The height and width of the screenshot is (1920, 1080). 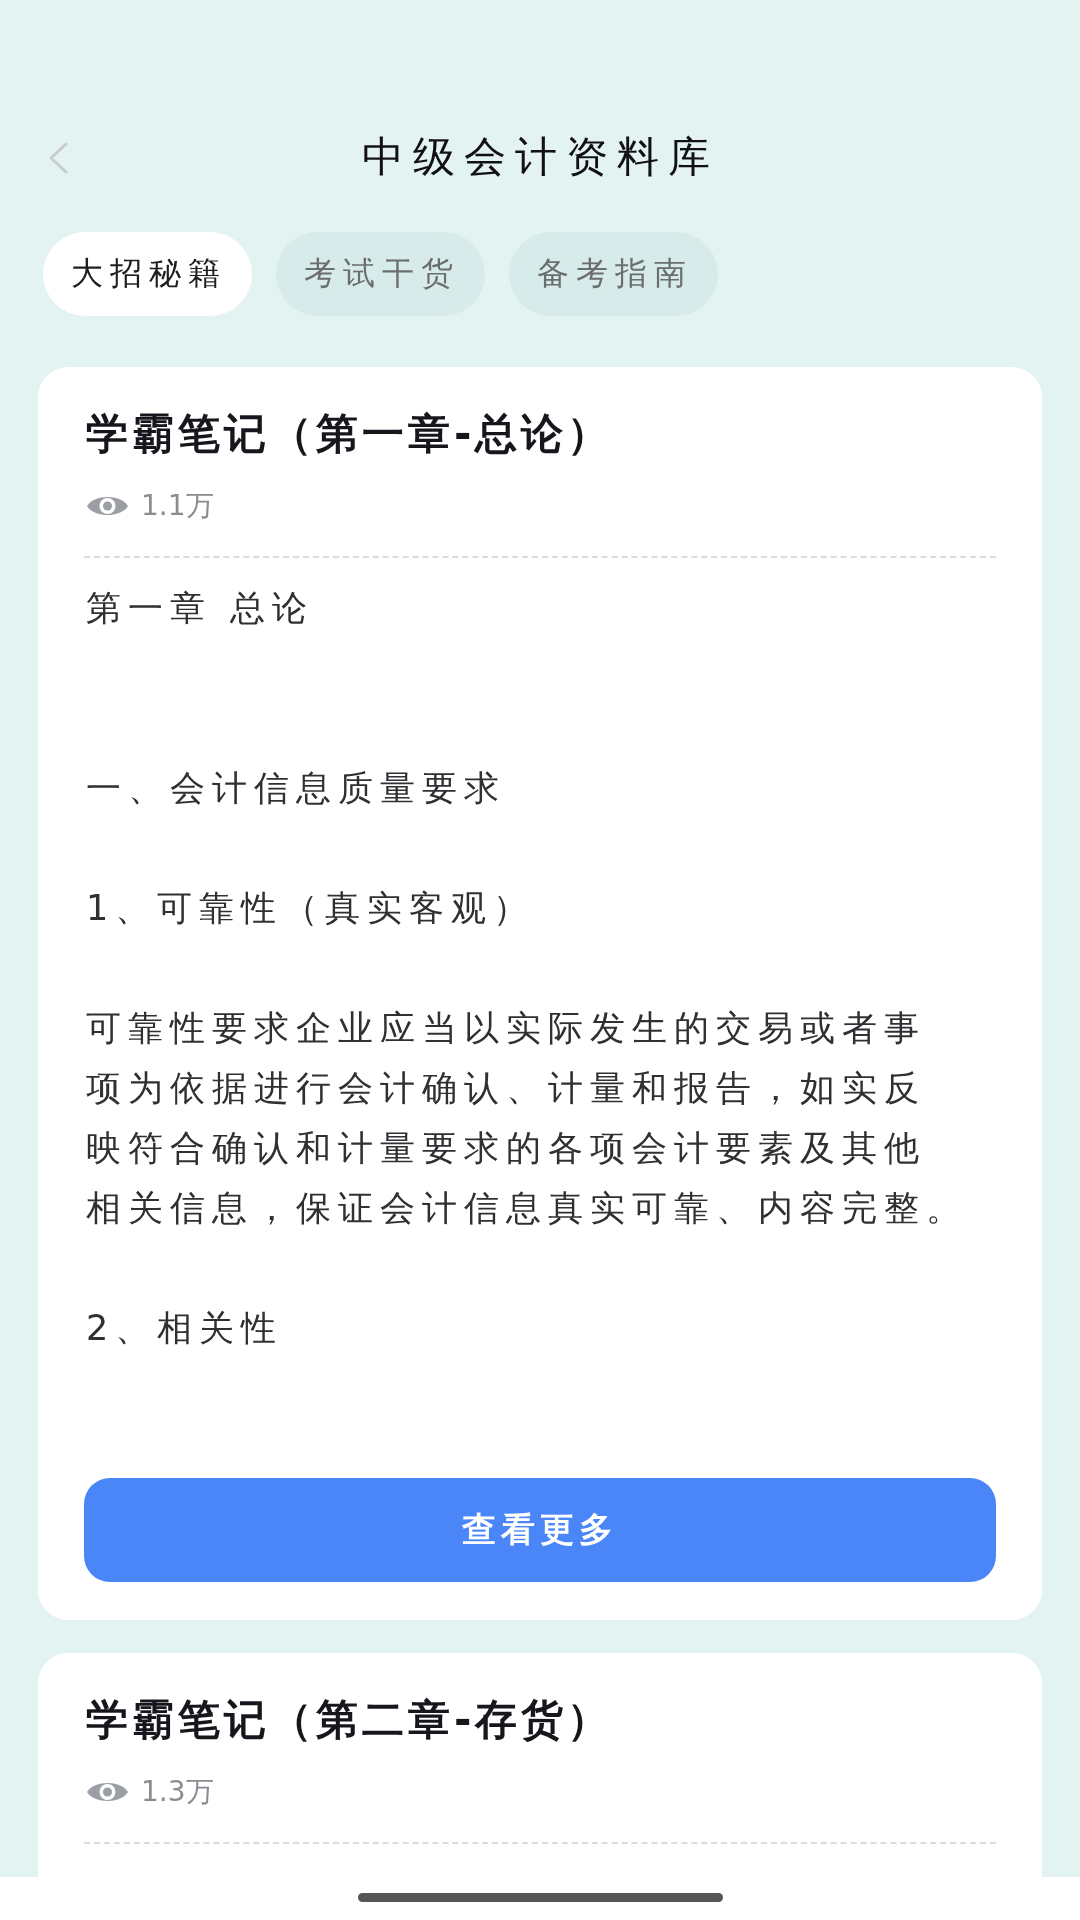 I want to click on article-title: 学霸笔记（第一章-总论）, so click(x=541, y=433).